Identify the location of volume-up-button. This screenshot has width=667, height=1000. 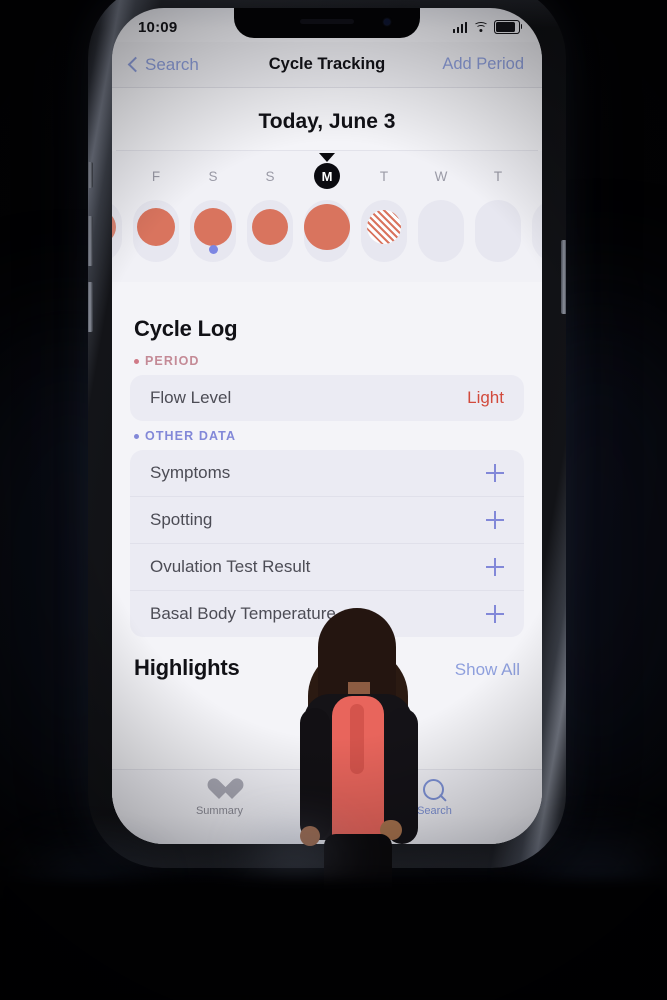
(90, 241).